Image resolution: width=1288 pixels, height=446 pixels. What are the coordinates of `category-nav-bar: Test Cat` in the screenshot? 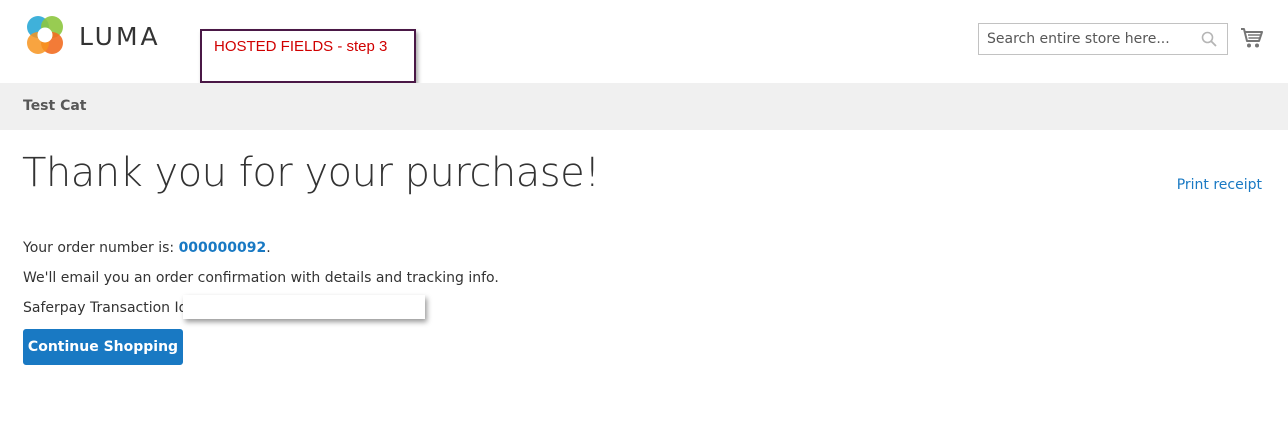 It's located at (644, 106).